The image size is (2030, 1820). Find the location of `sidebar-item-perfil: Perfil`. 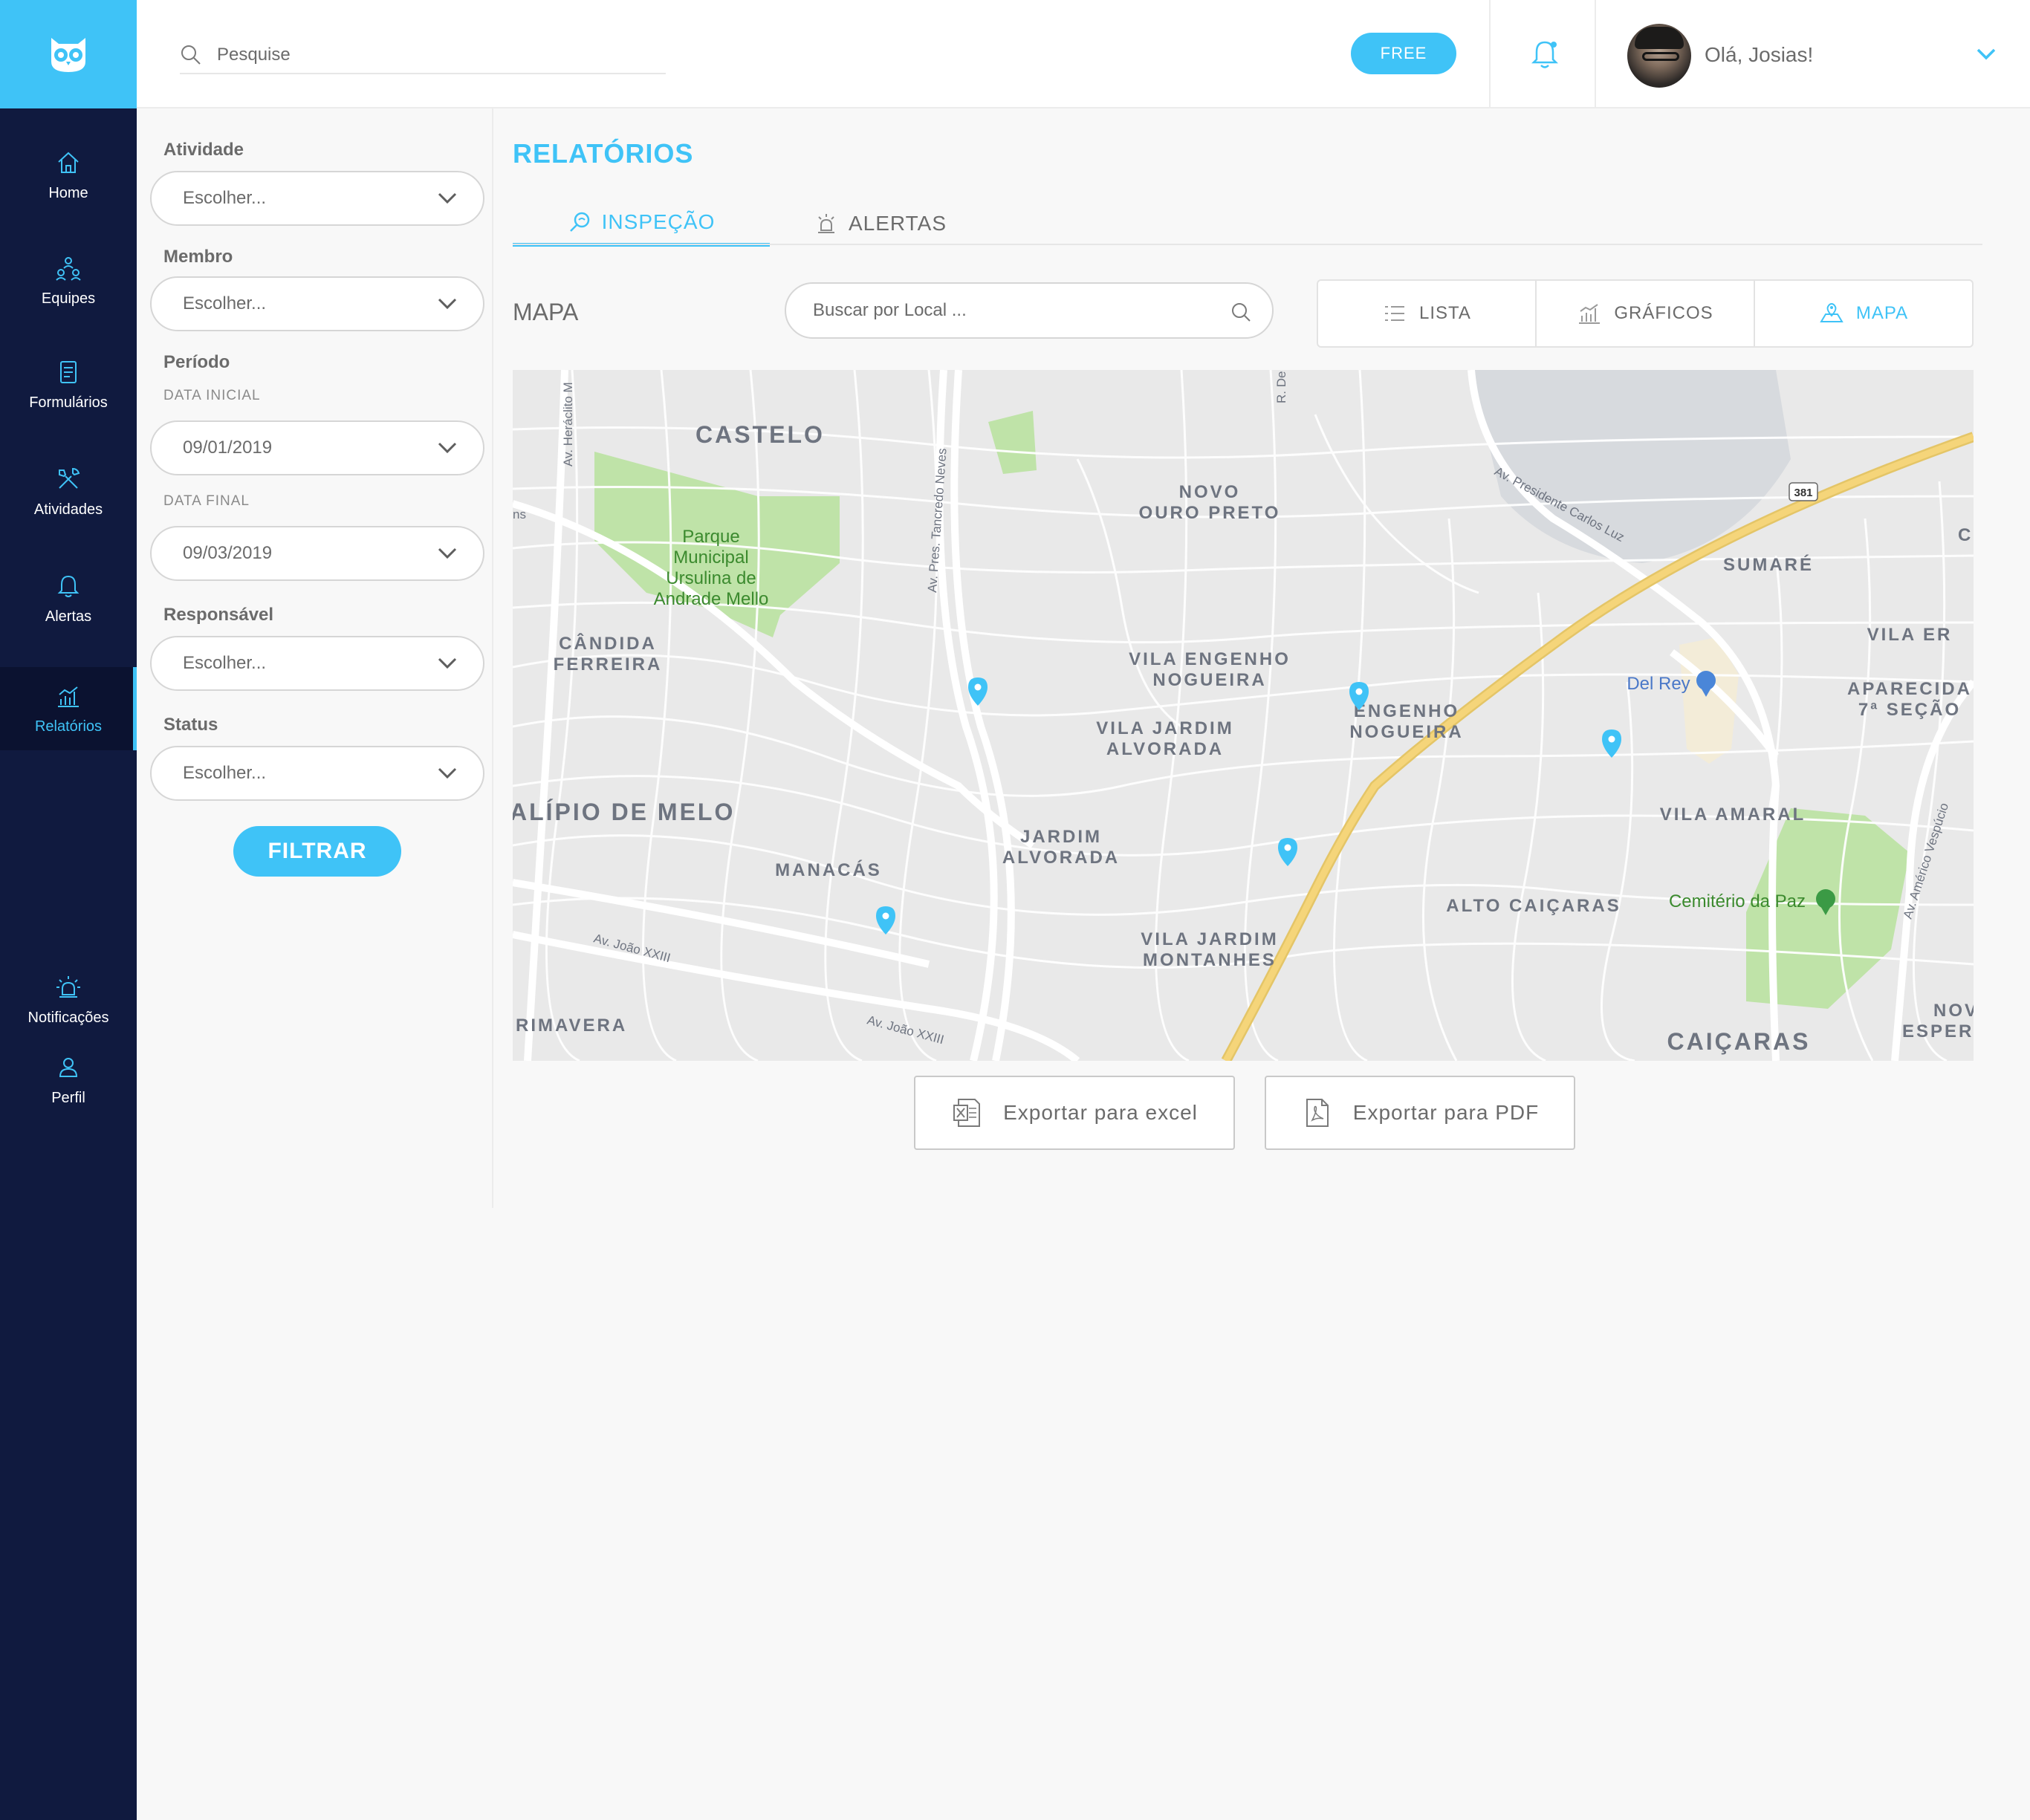

sidebar-item-perfil: Perfil is located at coordinates (68, 1081).